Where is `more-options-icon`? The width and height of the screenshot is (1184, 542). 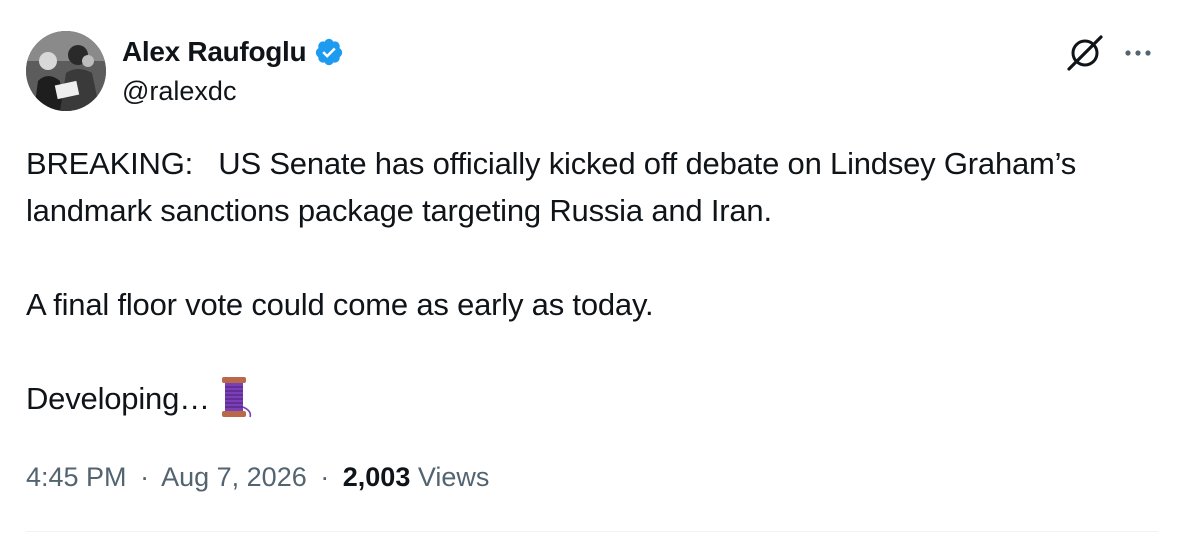
more-options-icon is located at coordinates (1138, 53).